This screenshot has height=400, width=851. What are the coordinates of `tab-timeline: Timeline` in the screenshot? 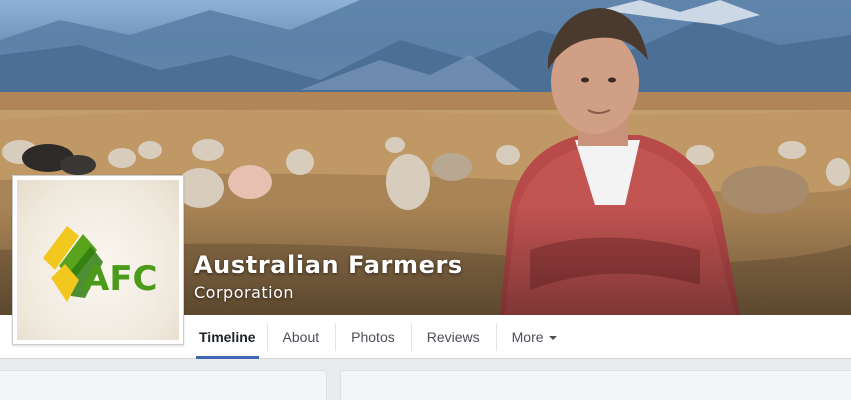 It's located at (227, 337).